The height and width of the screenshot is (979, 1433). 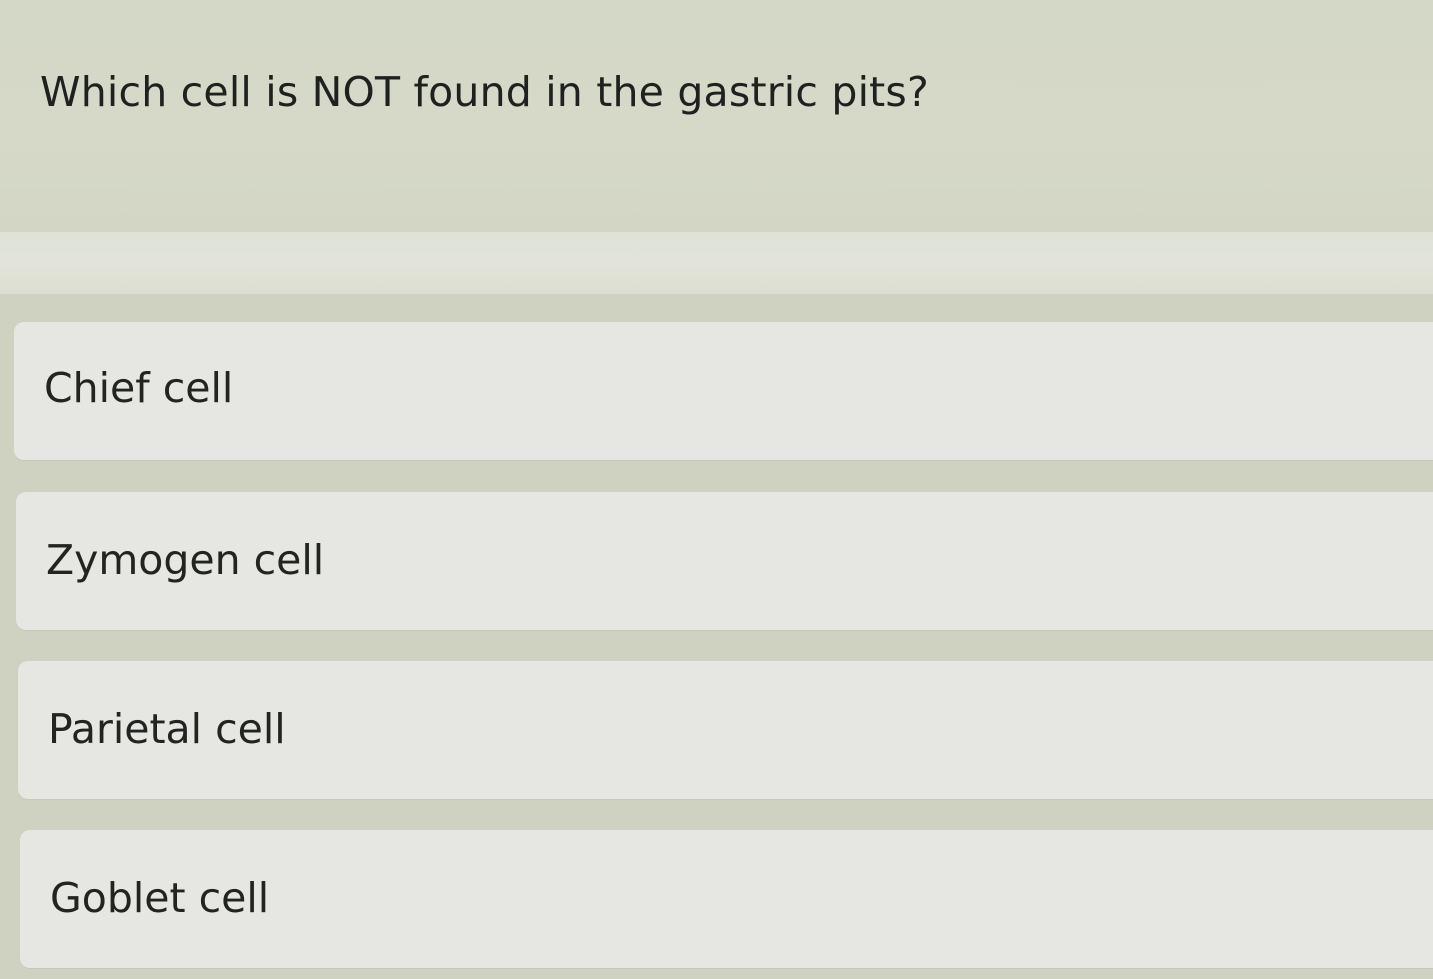 I want to click on answer-option-parietal-cell: Parietal cell, so click(x=725, y=730).